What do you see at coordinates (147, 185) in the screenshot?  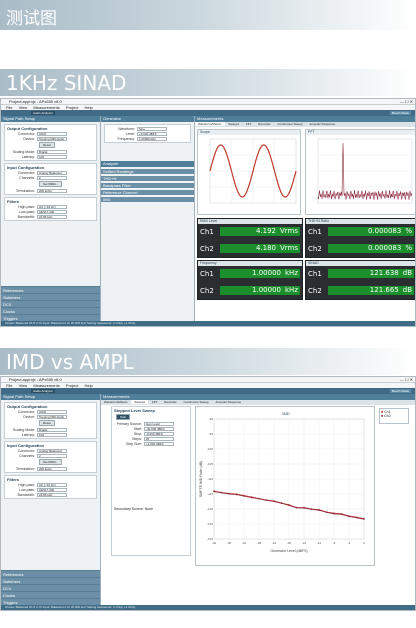 I see `section-bandpass: Bandpass Filter` at bounding box center [147, 185].